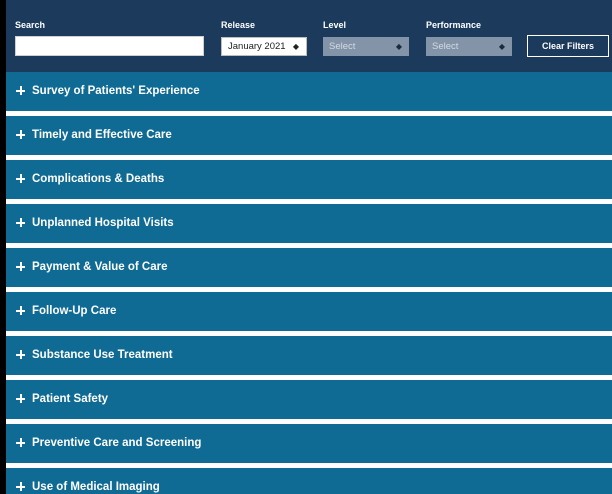 Image resolution: width=612 pixels, height=494 pixels. What do you see at coordinates (335, 25) in the screenshot?
I see `level-label: Level` at bounding box center [335, 25].